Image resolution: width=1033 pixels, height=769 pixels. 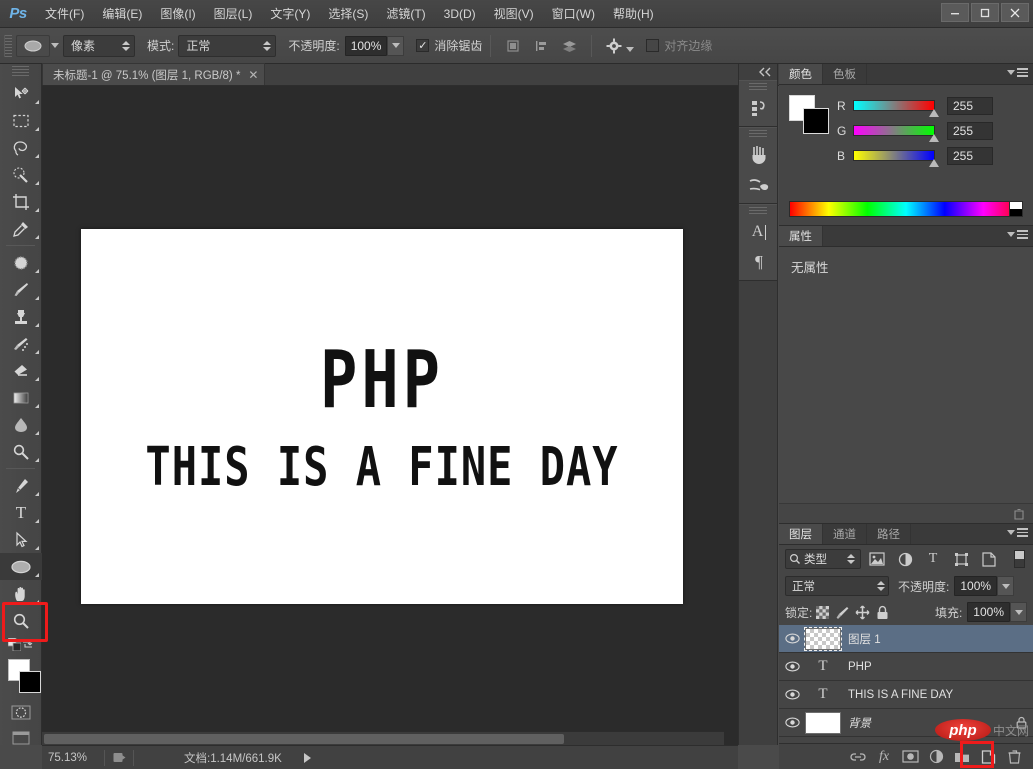 I want to click on dock-collapse-button, so click(x=758, y=72).